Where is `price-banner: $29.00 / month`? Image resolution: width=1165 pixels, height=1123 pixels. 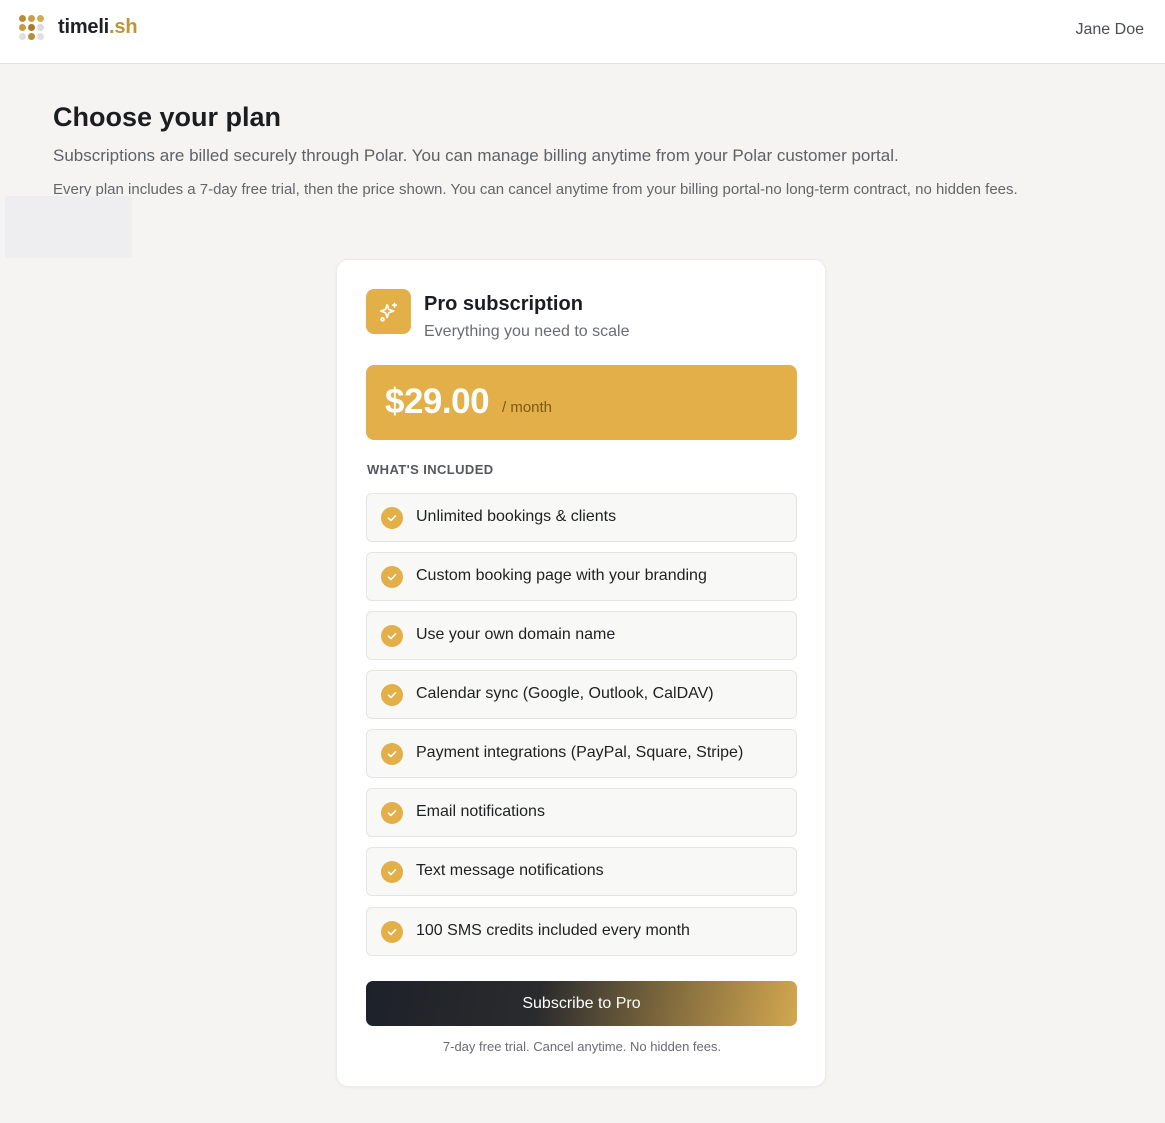 price-banner: $29.00 / month is located at coordinates (581, 402).